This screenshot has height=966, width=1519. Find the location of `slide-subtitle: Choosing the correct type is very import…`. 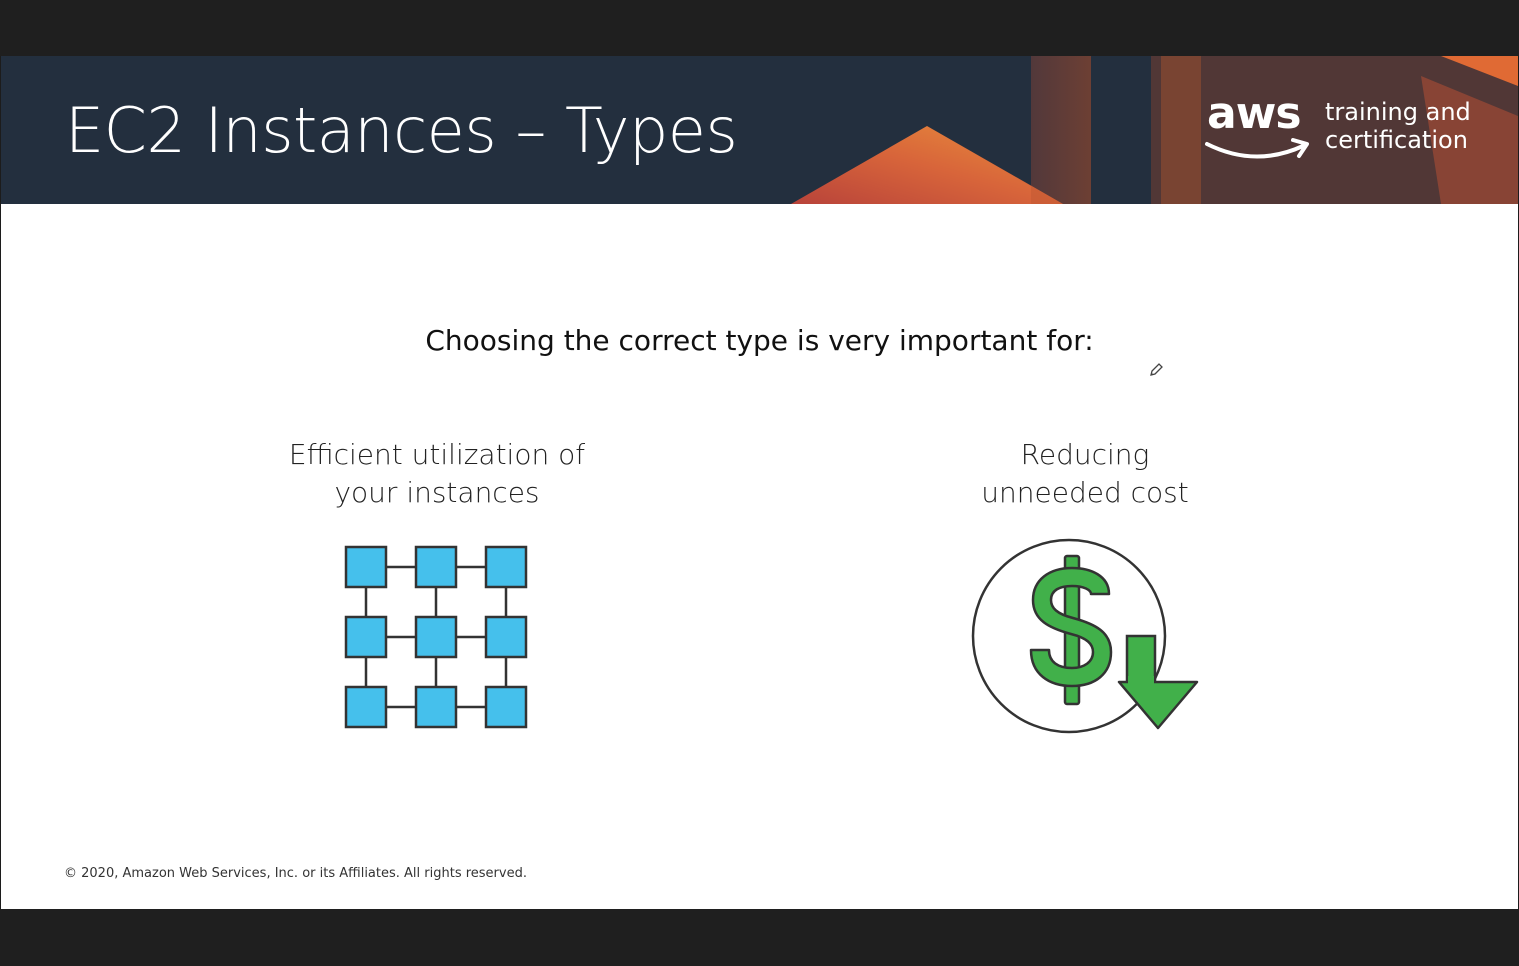

slide-subtitle: Choosing the correct type is very import… is located at coordinates (759, 340).